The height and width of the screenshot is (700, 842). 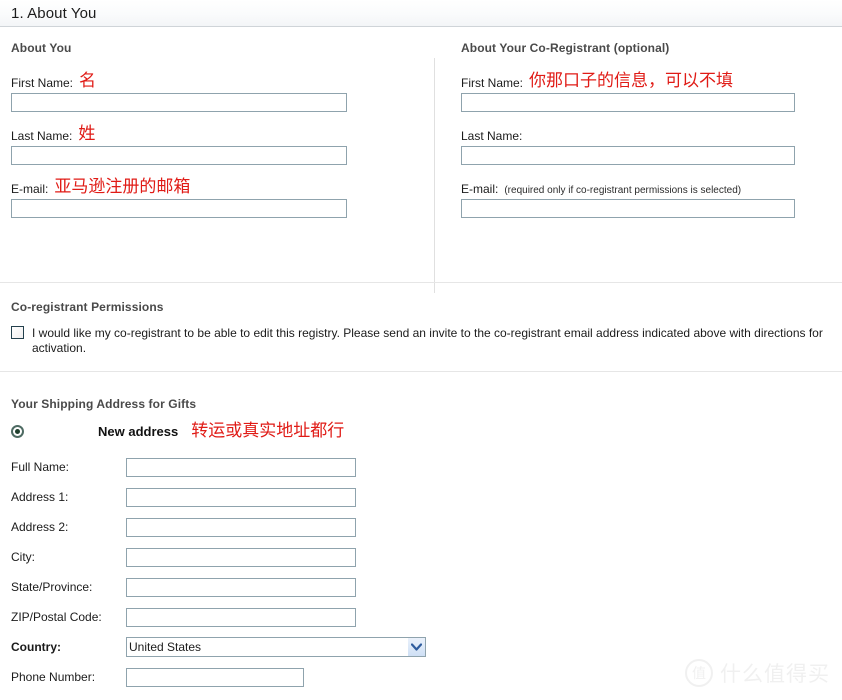 I want to click on phone-number-label: Phone Number:, so click(x=53, y=677).